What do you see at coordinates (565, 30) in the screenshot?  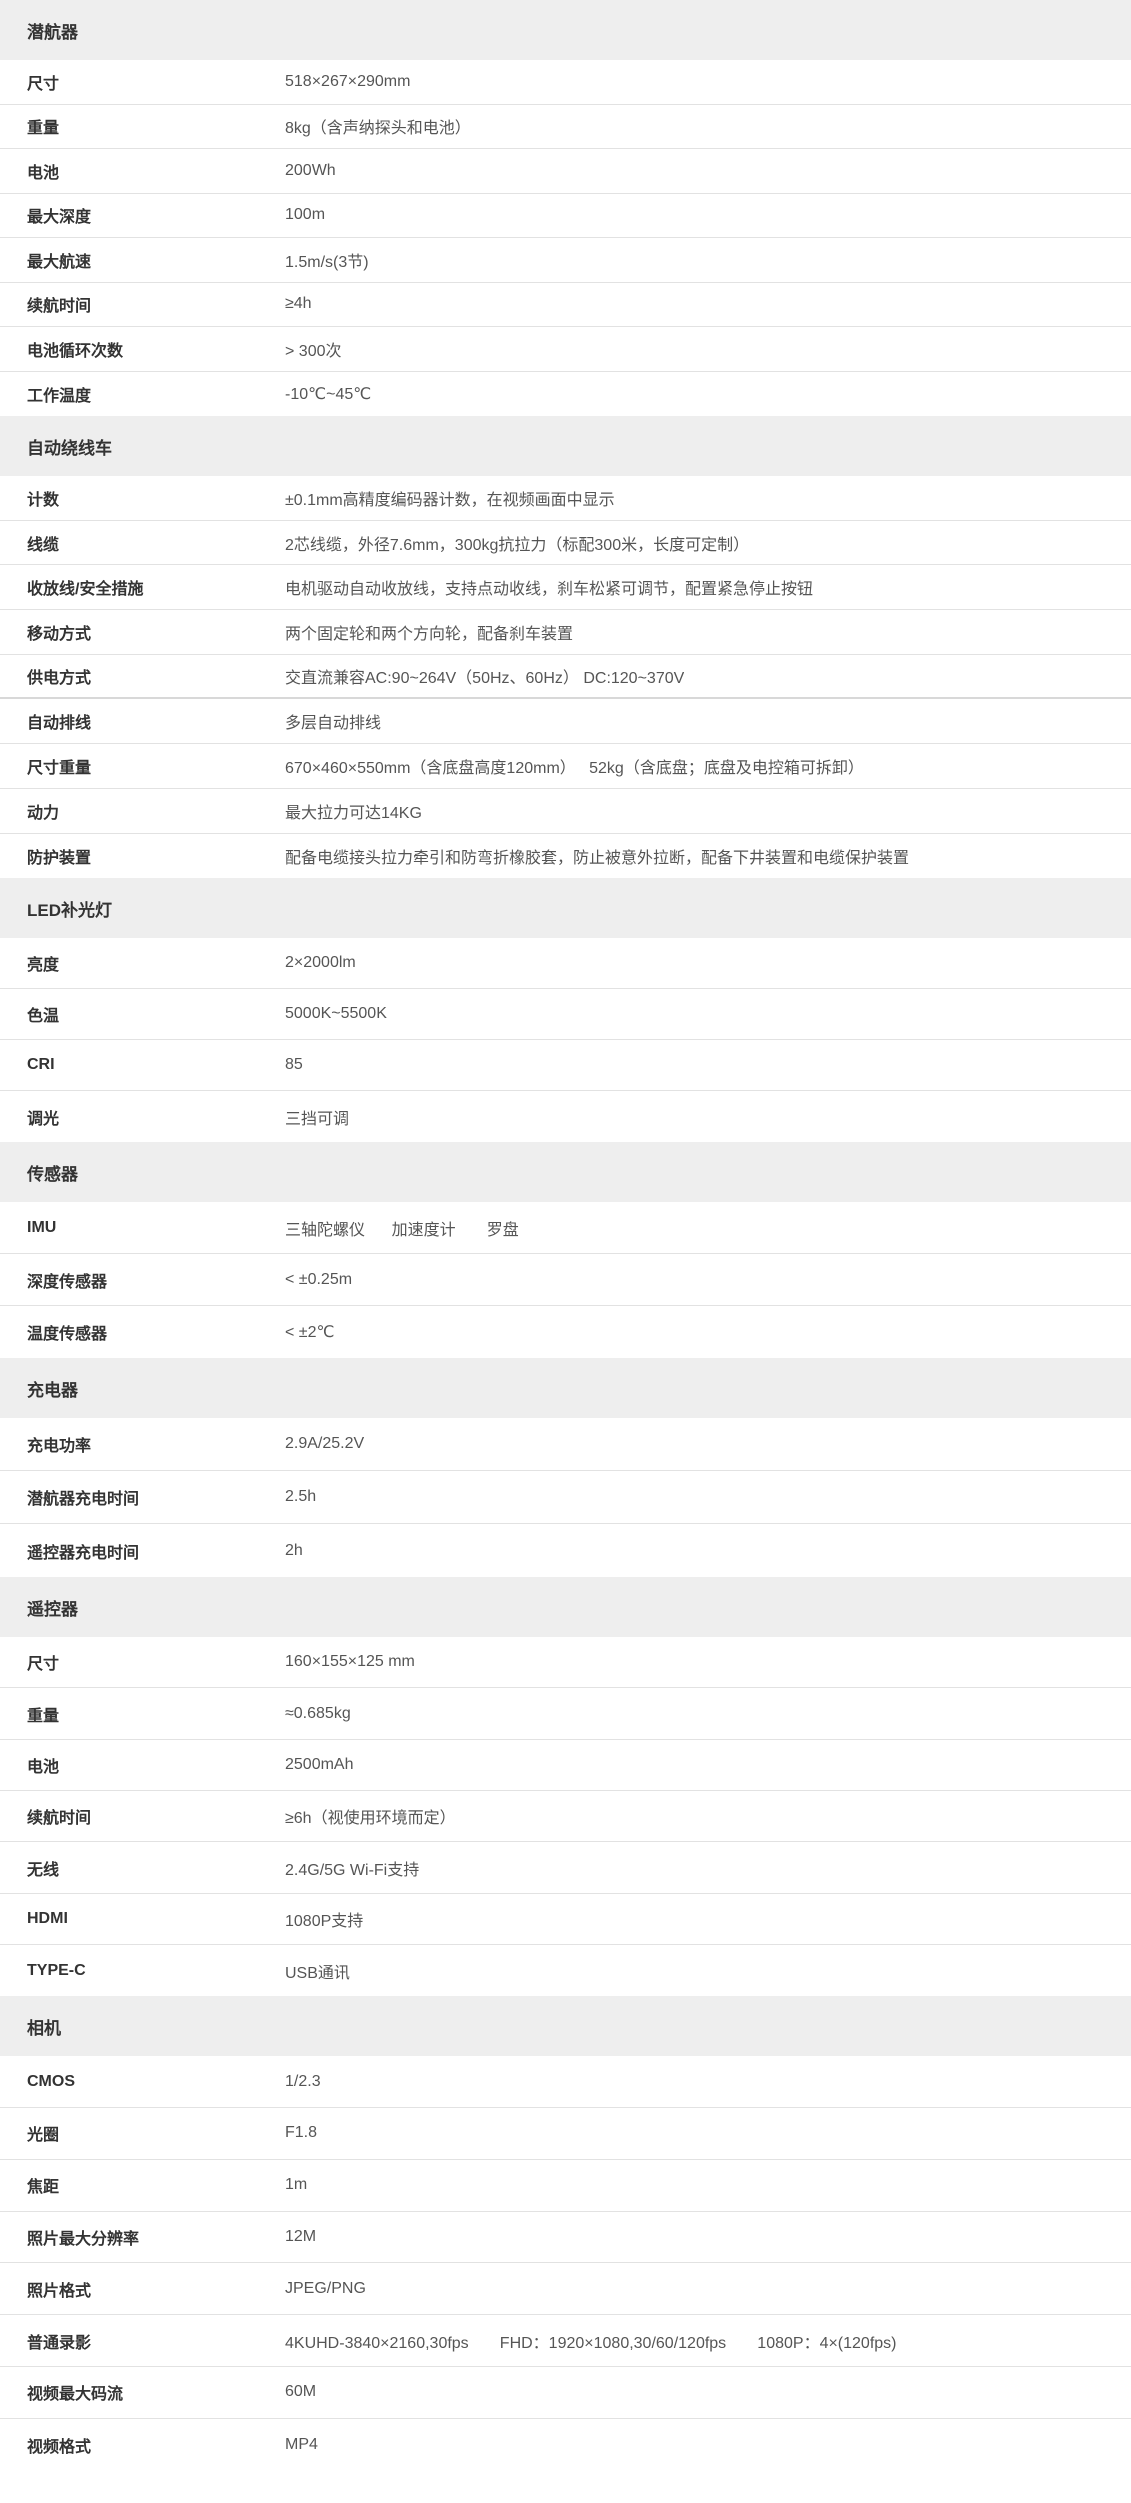 I see `section-title: 潜航器` at bounding box center [565, 30].